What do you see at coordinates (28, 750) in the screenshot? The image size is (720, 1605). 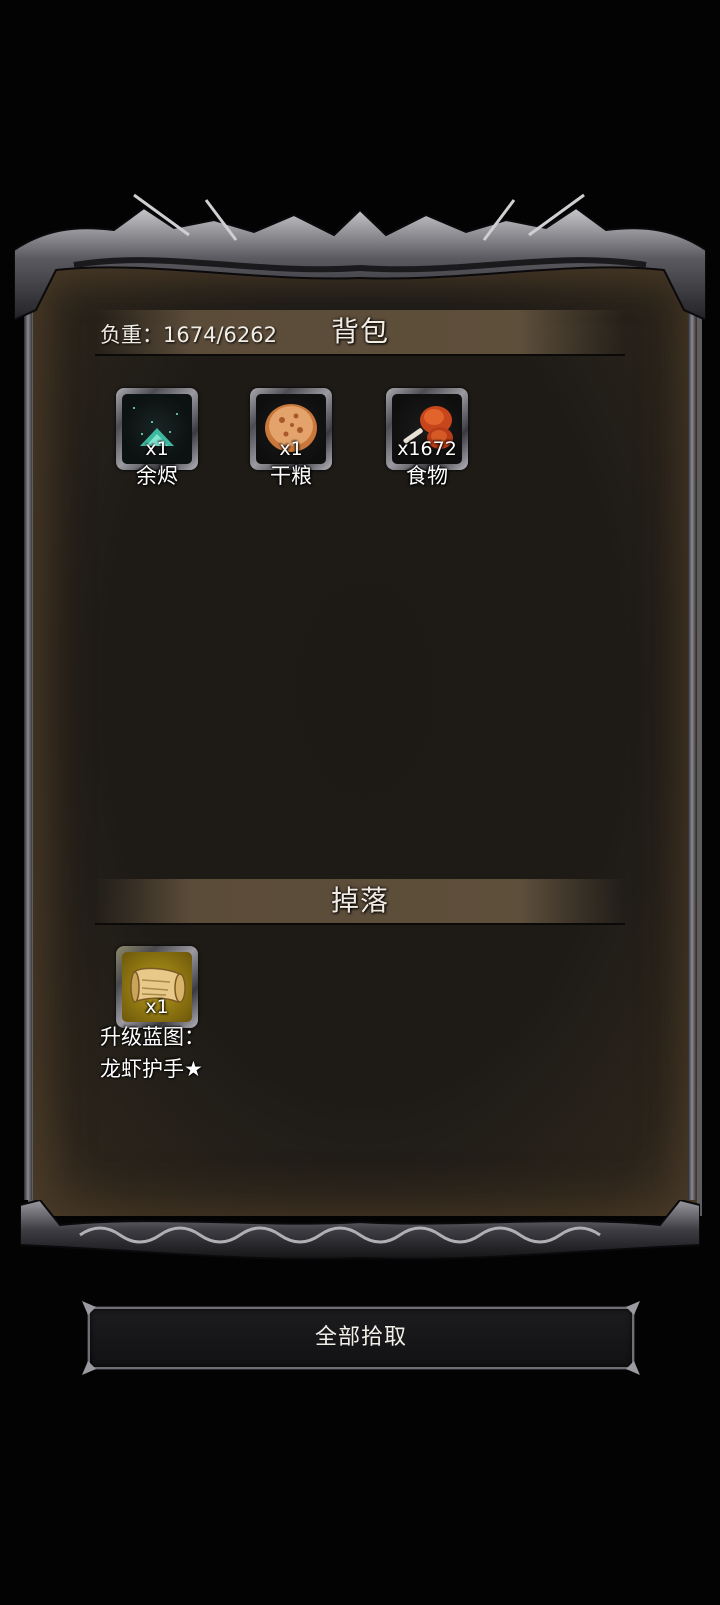 I see `frame-rail-left` at bounding box center [28, 750].